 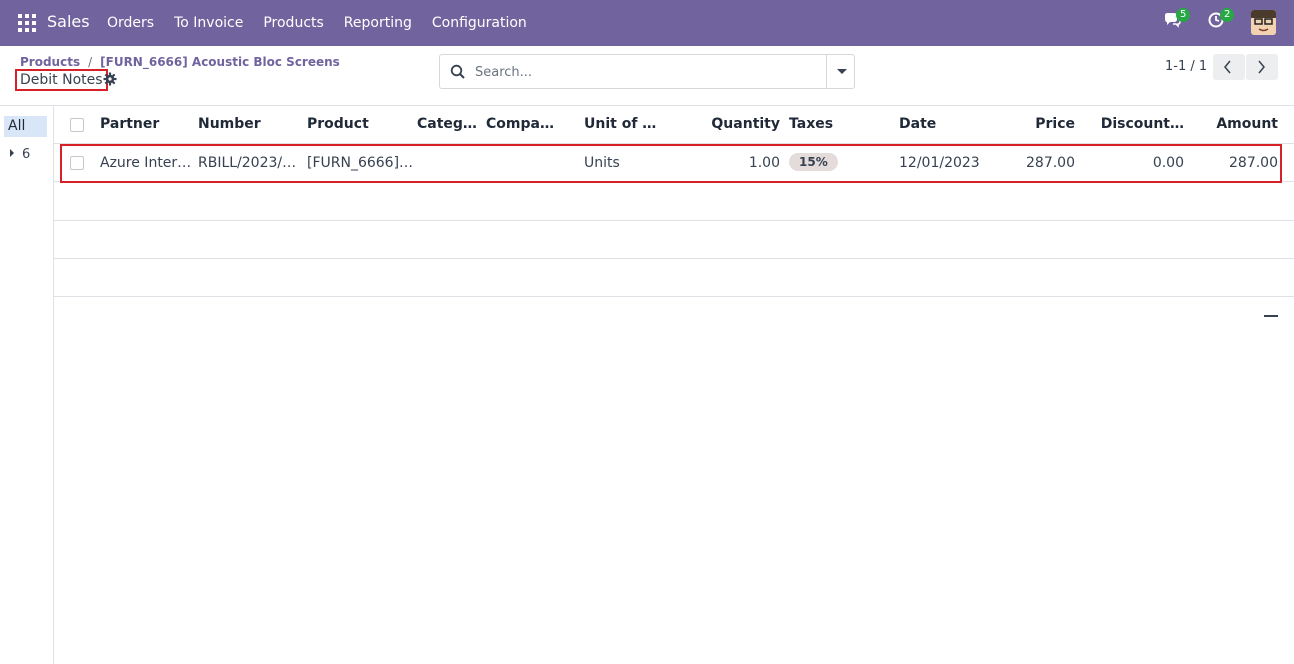 I want to click on select-all-checkbox, so click(x=77, y=125).